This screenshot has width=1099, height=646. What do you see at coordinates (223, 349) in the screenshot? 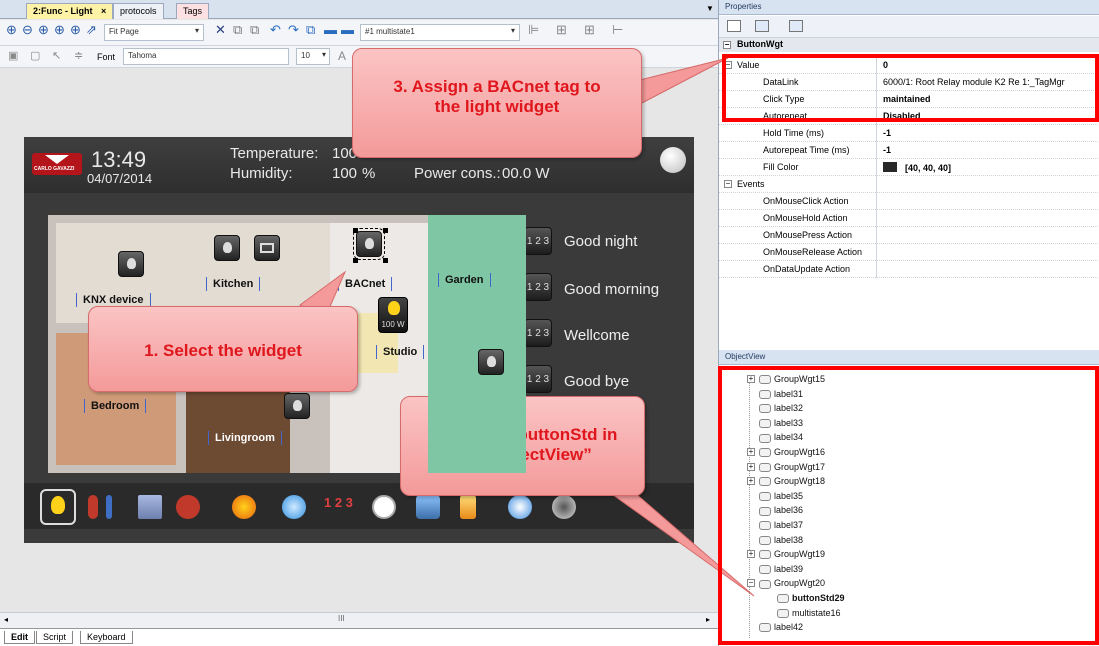
I see `callout-step1: 1. Select the widget` at bounding box center [223, 349].